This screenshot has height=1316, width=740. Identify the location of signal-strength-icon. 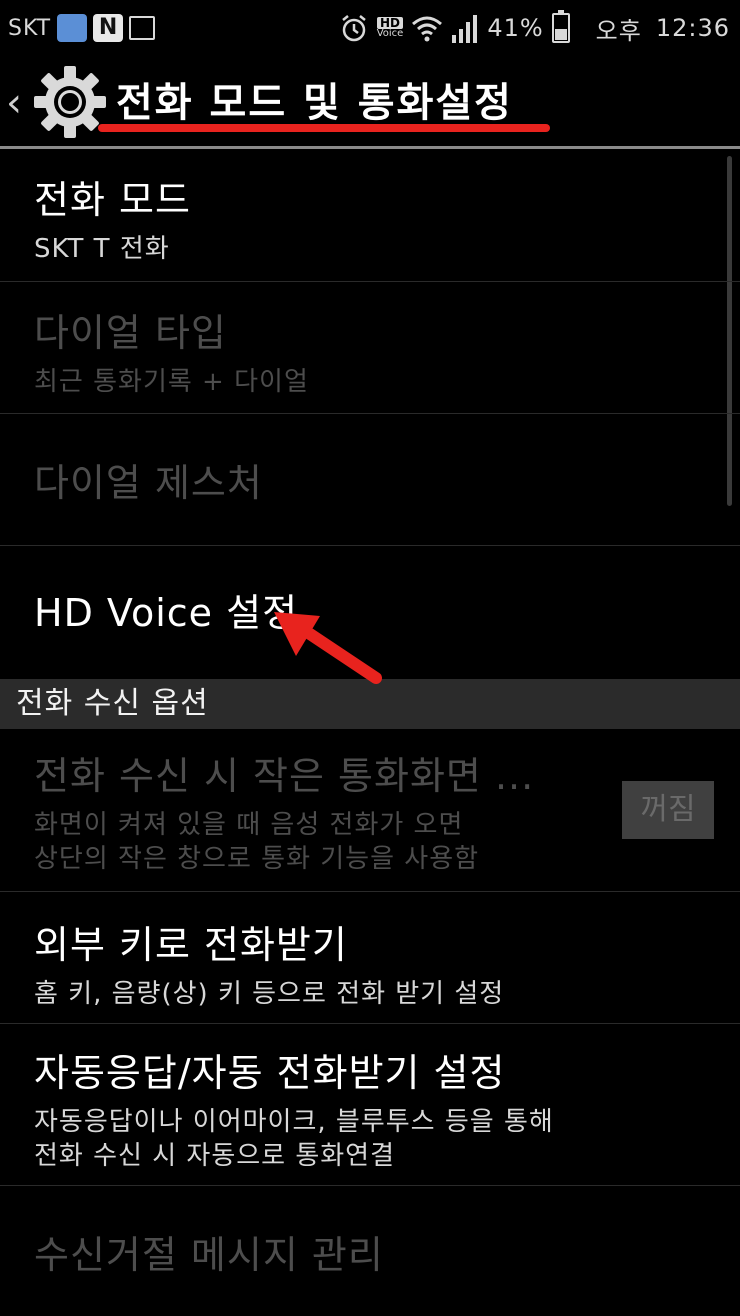
(465, 29).